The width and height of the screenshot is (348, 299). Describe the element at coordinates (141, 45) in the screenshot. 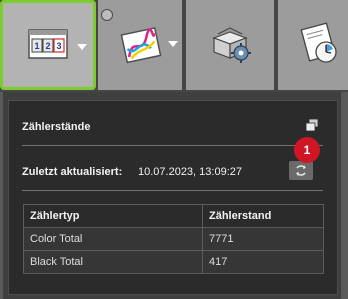

I see `color-chart-icon` at that location.